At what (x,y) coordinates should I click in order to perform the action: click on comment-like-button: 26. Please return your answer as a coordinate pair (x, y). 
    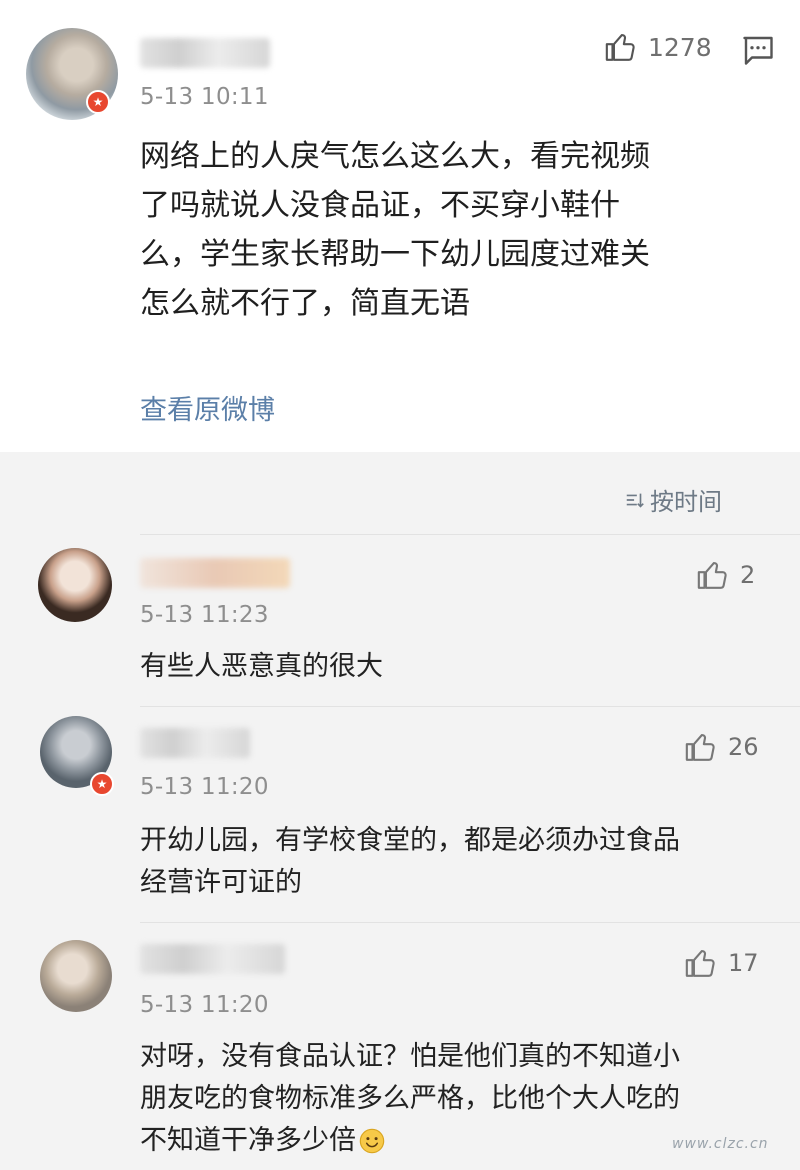
    Looking at the image, I should click on (721, 747).